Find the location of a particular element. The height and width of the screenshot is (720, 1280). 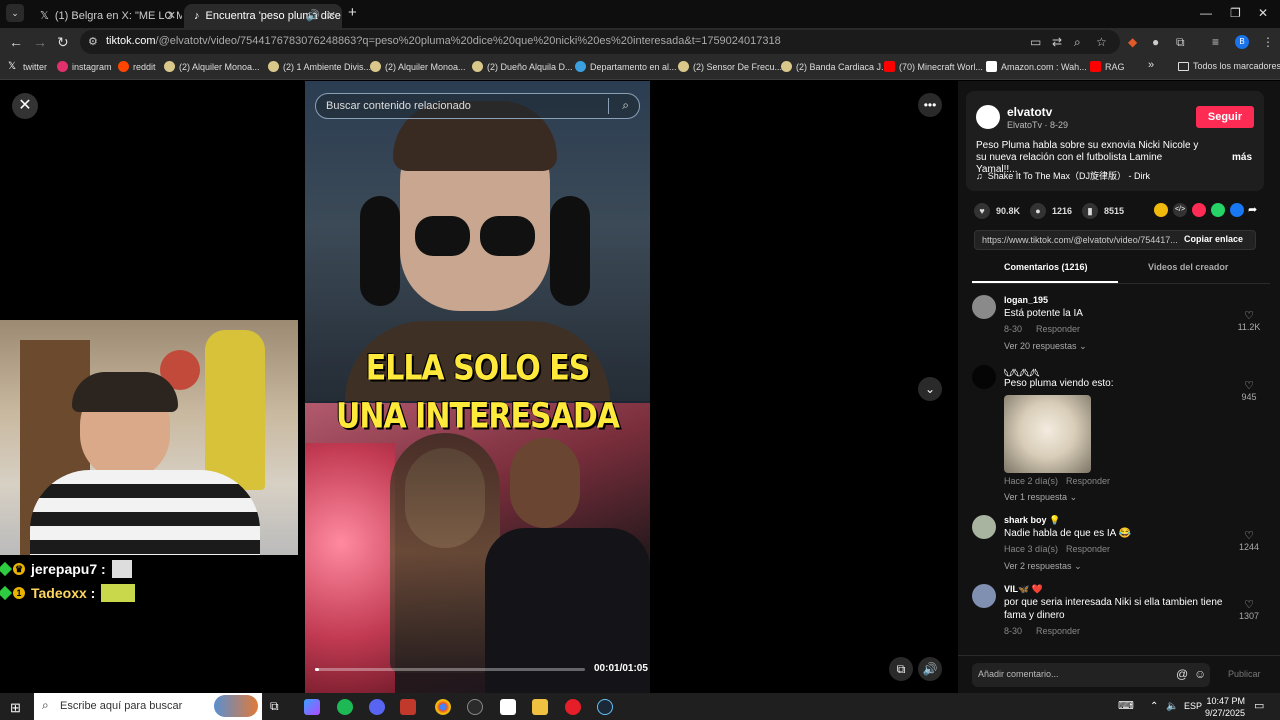

commenter-name: VIL🦋 ❤️ is located at coordinates (1023, 589).